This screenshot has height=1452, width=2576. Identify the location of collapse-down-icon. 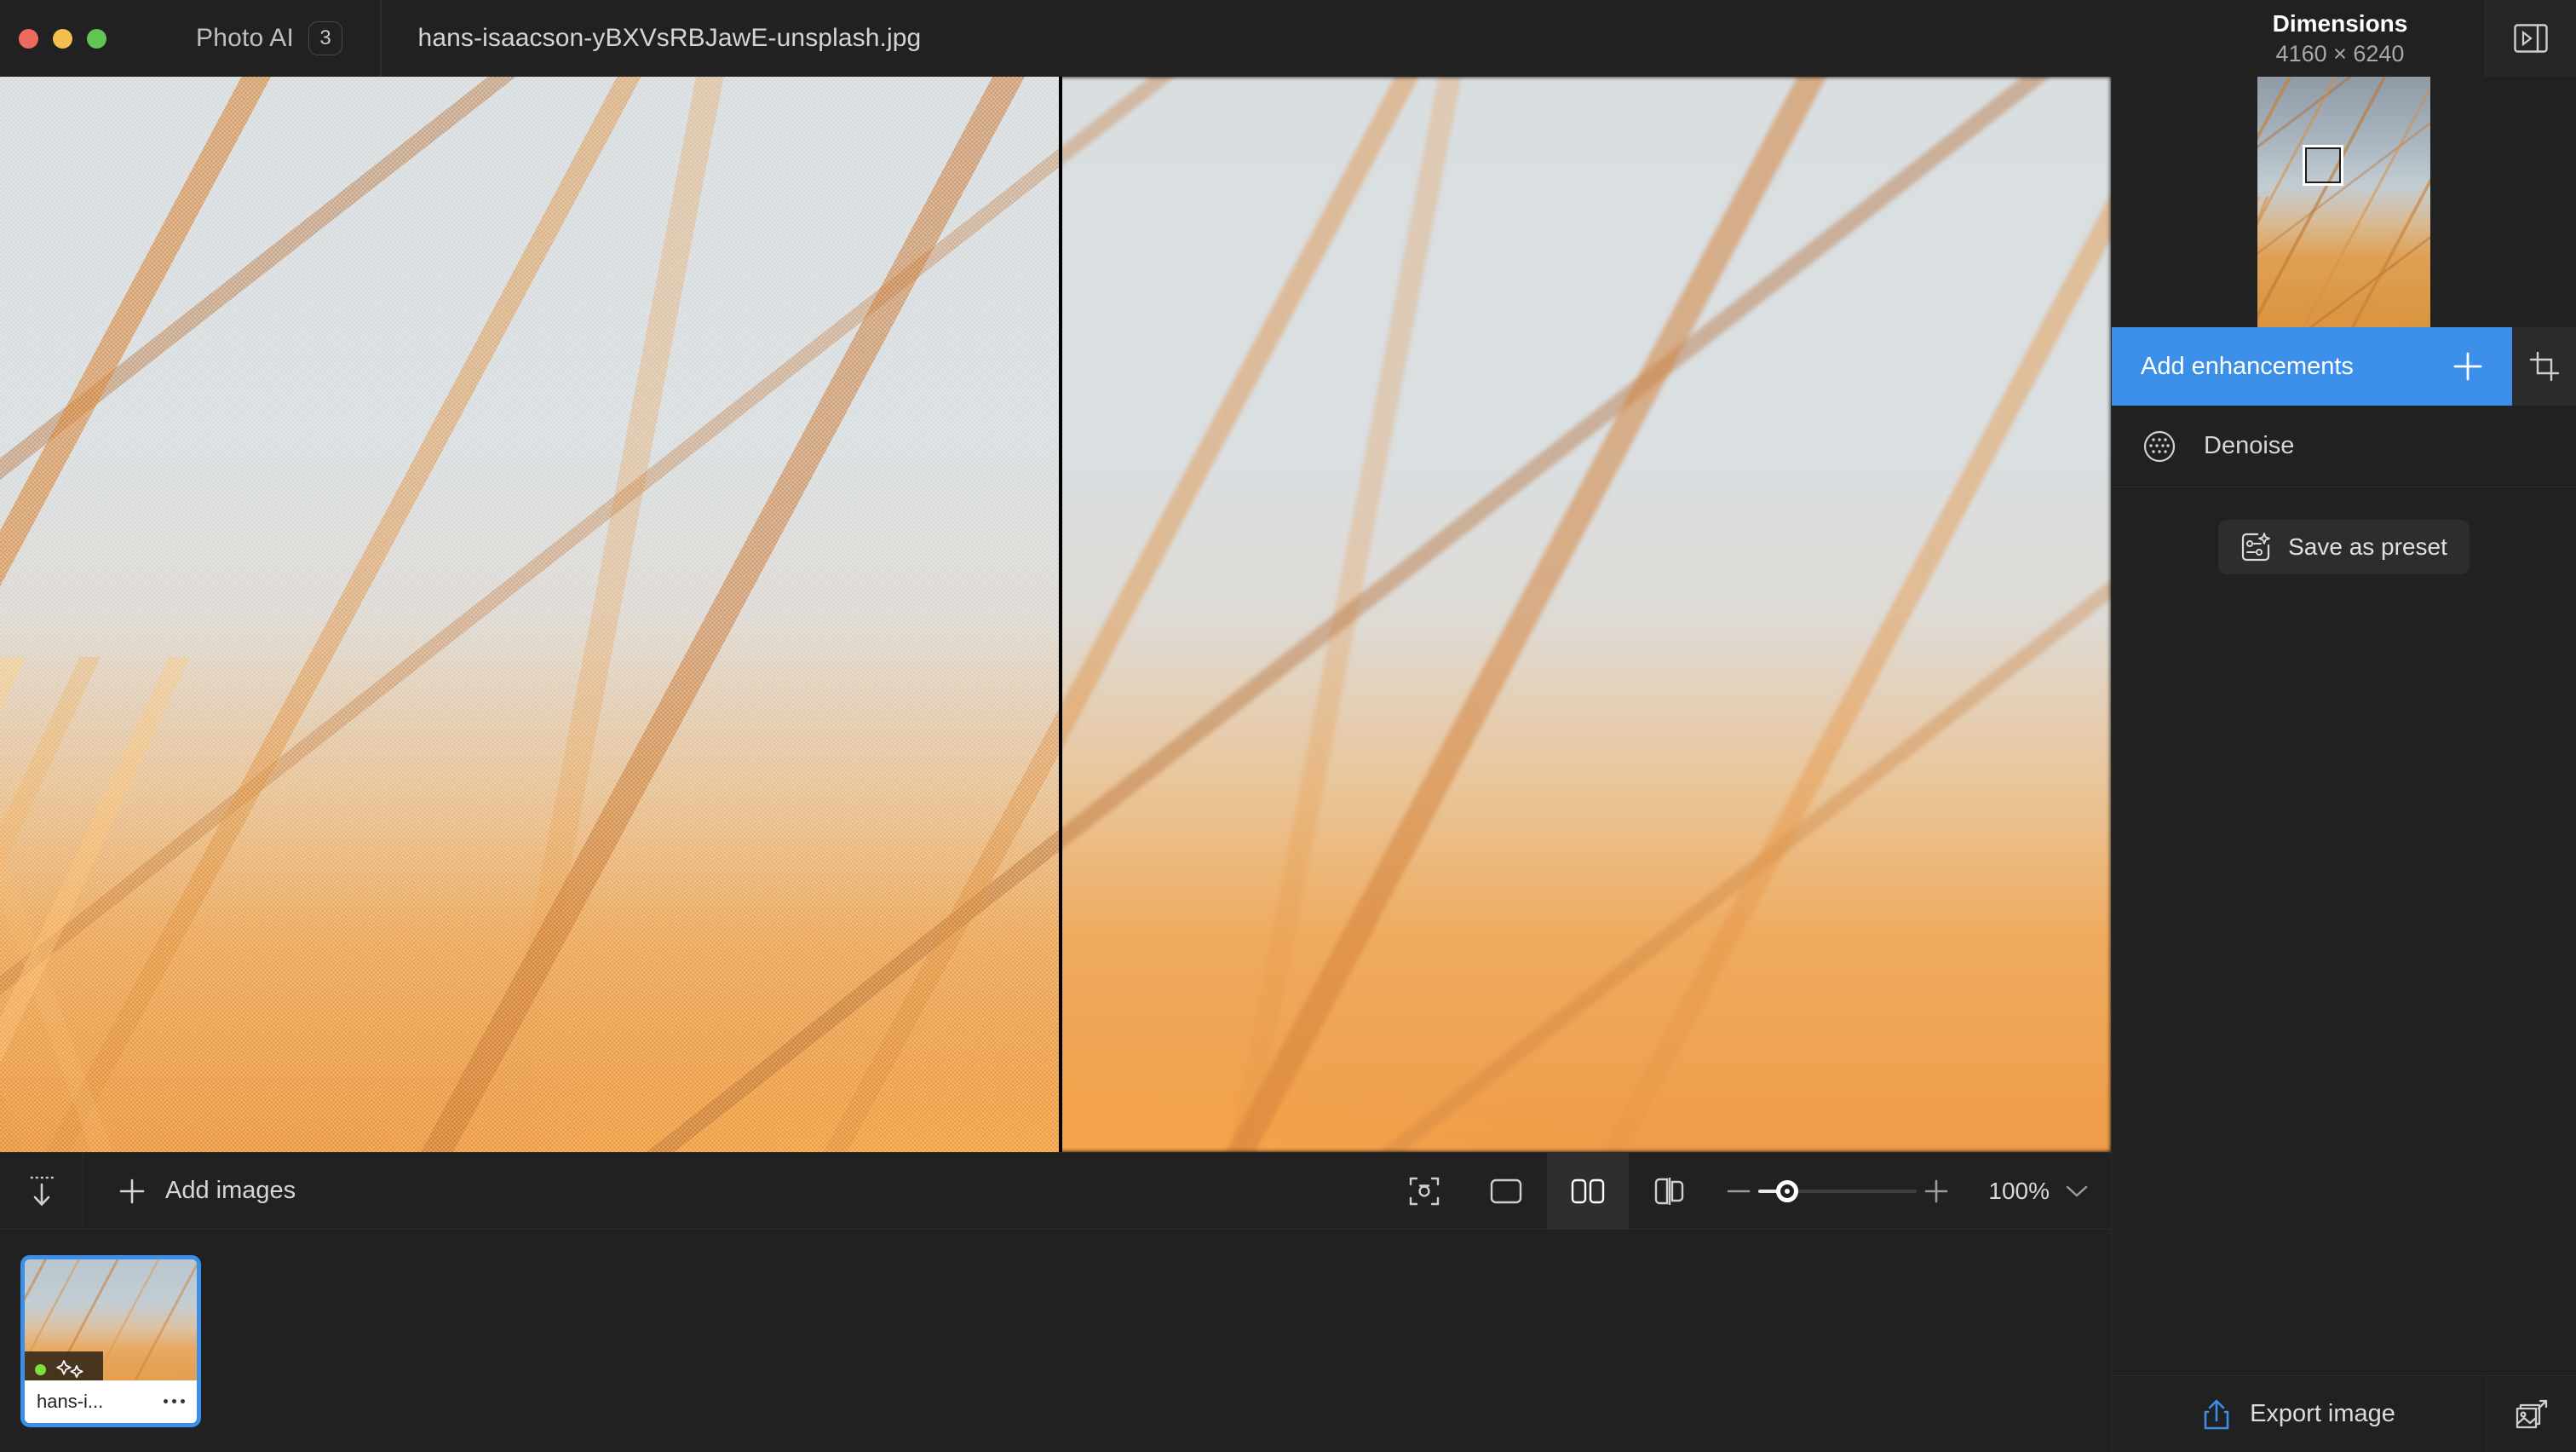
(42, 1191).